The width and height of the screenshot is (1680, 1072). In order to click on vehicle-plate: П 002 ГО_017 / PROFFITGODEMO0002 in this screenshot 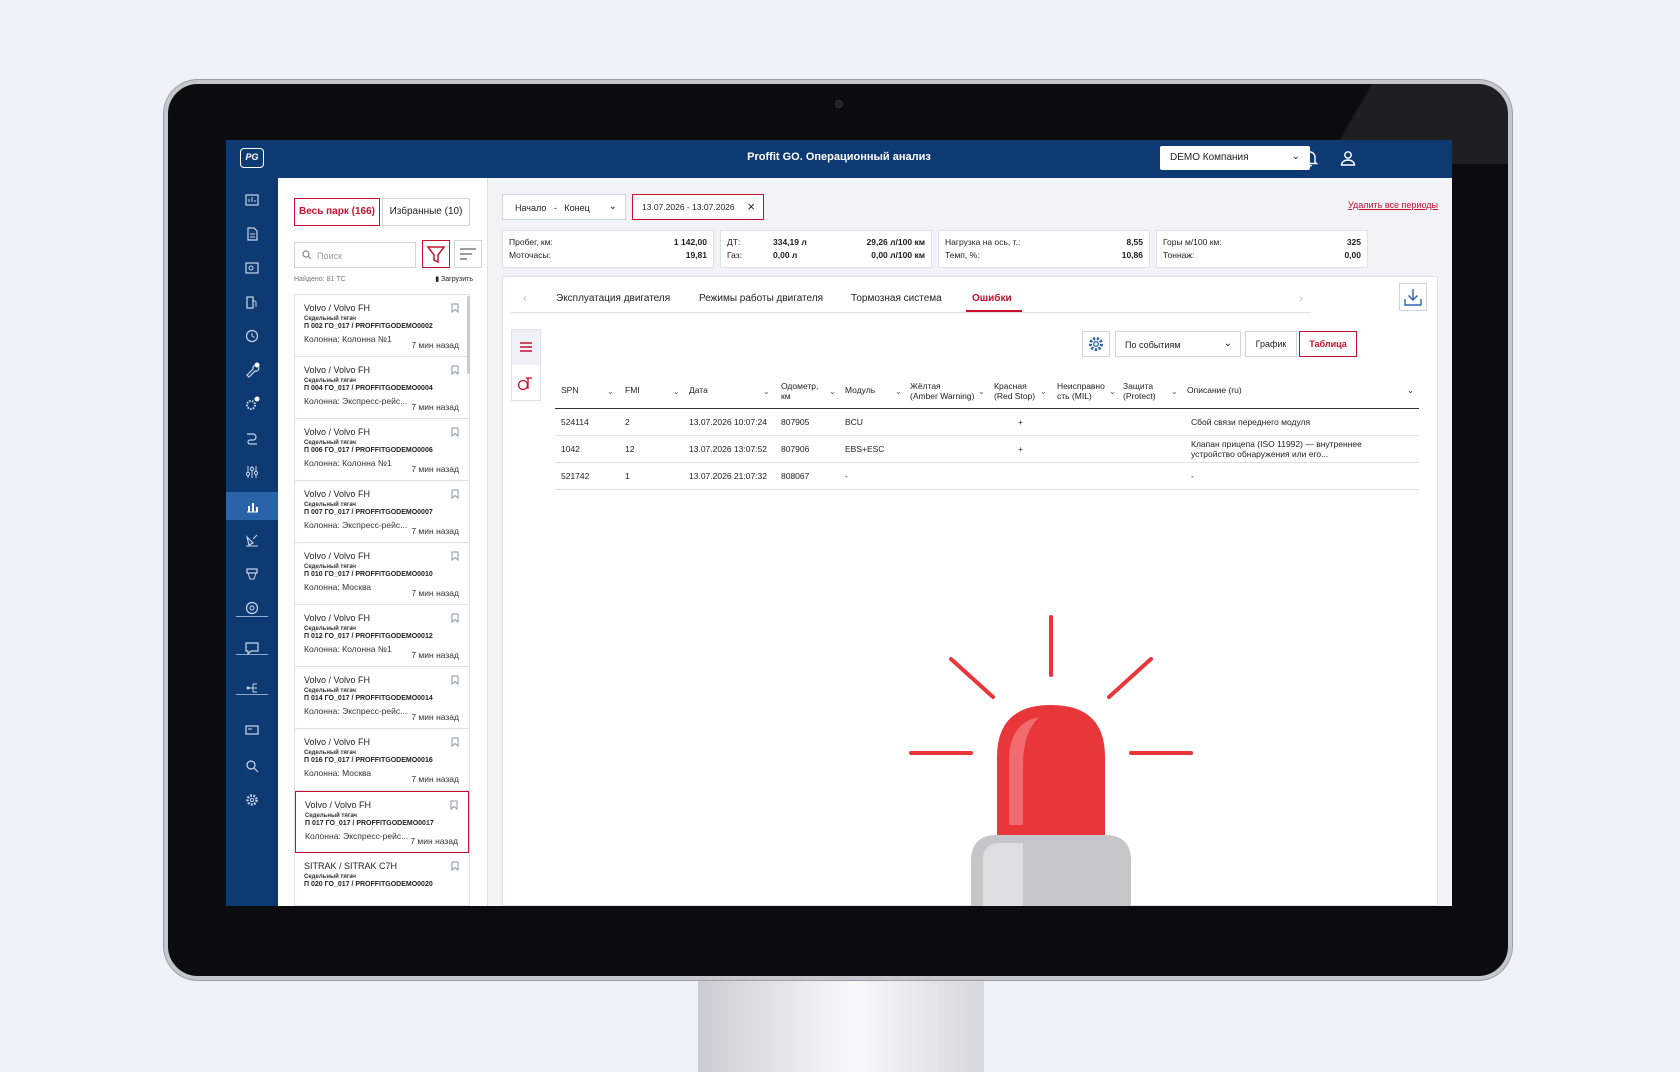, I will do `click(368, 326)`.